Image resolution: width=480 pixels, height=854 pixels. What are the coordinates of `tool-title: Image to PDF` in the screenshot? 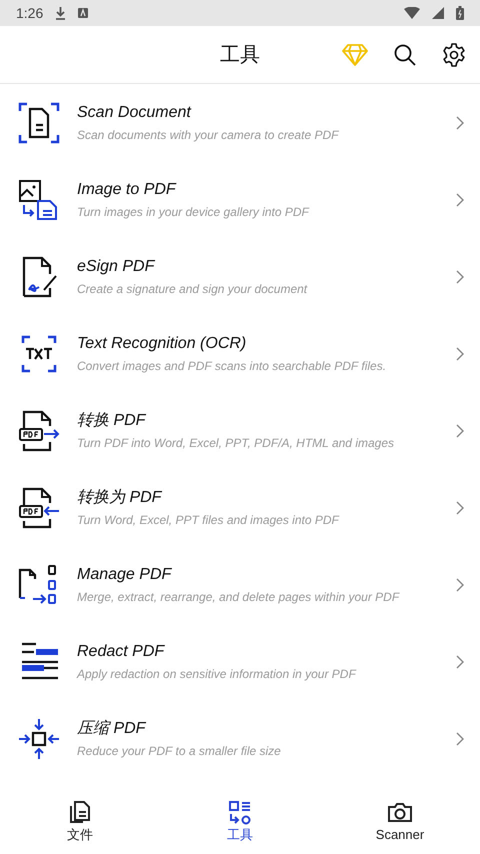 It's located at (127, 190).